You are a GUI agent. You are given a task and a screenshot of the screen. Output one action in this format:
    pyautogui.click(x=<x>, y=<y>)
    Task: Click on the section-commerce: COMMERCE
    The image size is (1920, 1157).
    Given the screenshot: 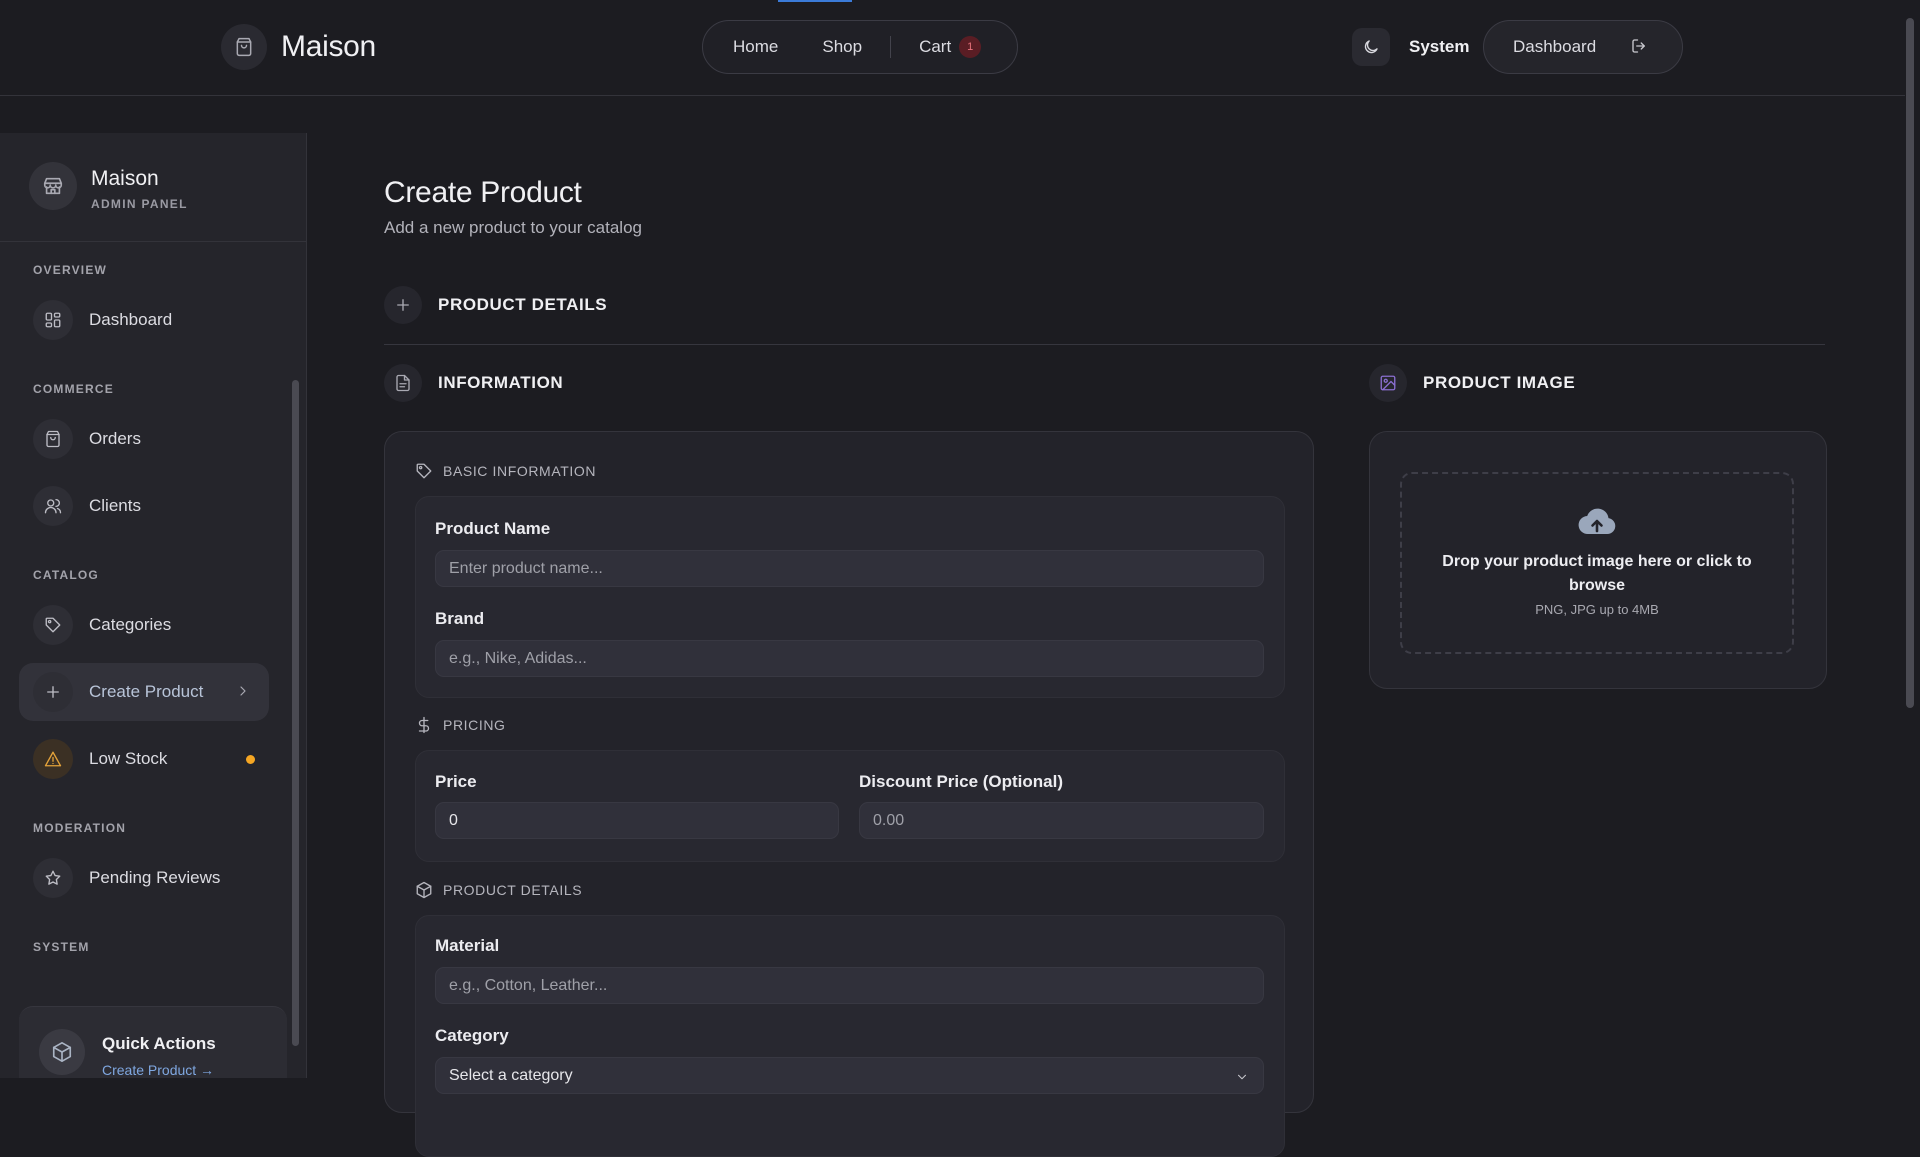 What is the action you would take?
    pyautogui.click(x=73, y=389)
    